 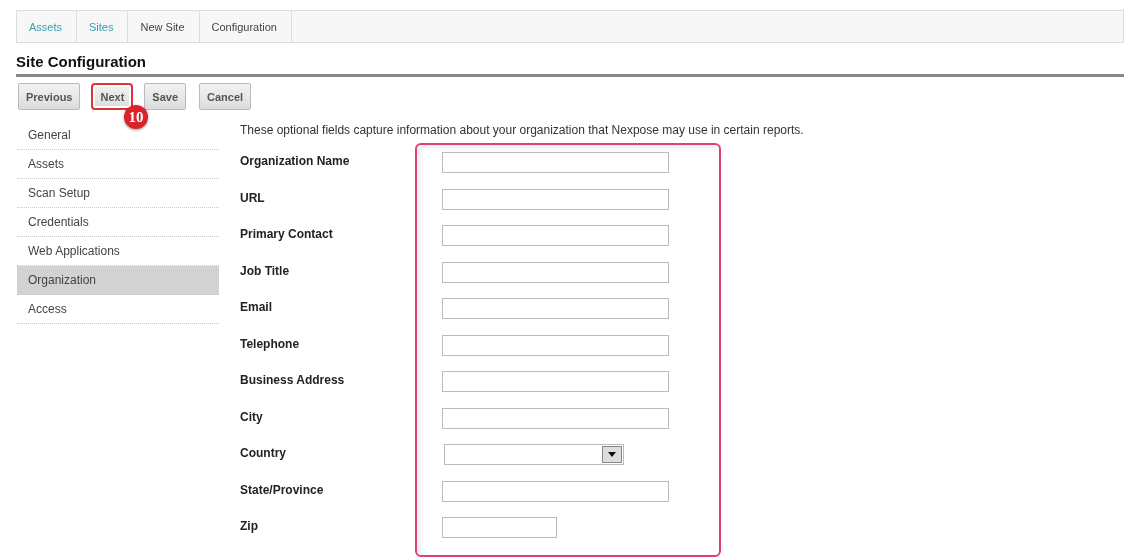 What do you see at coordinates (295, 161) in the screenshot?
I see `field-label: Organization Name` at bounding box center [295, 161].